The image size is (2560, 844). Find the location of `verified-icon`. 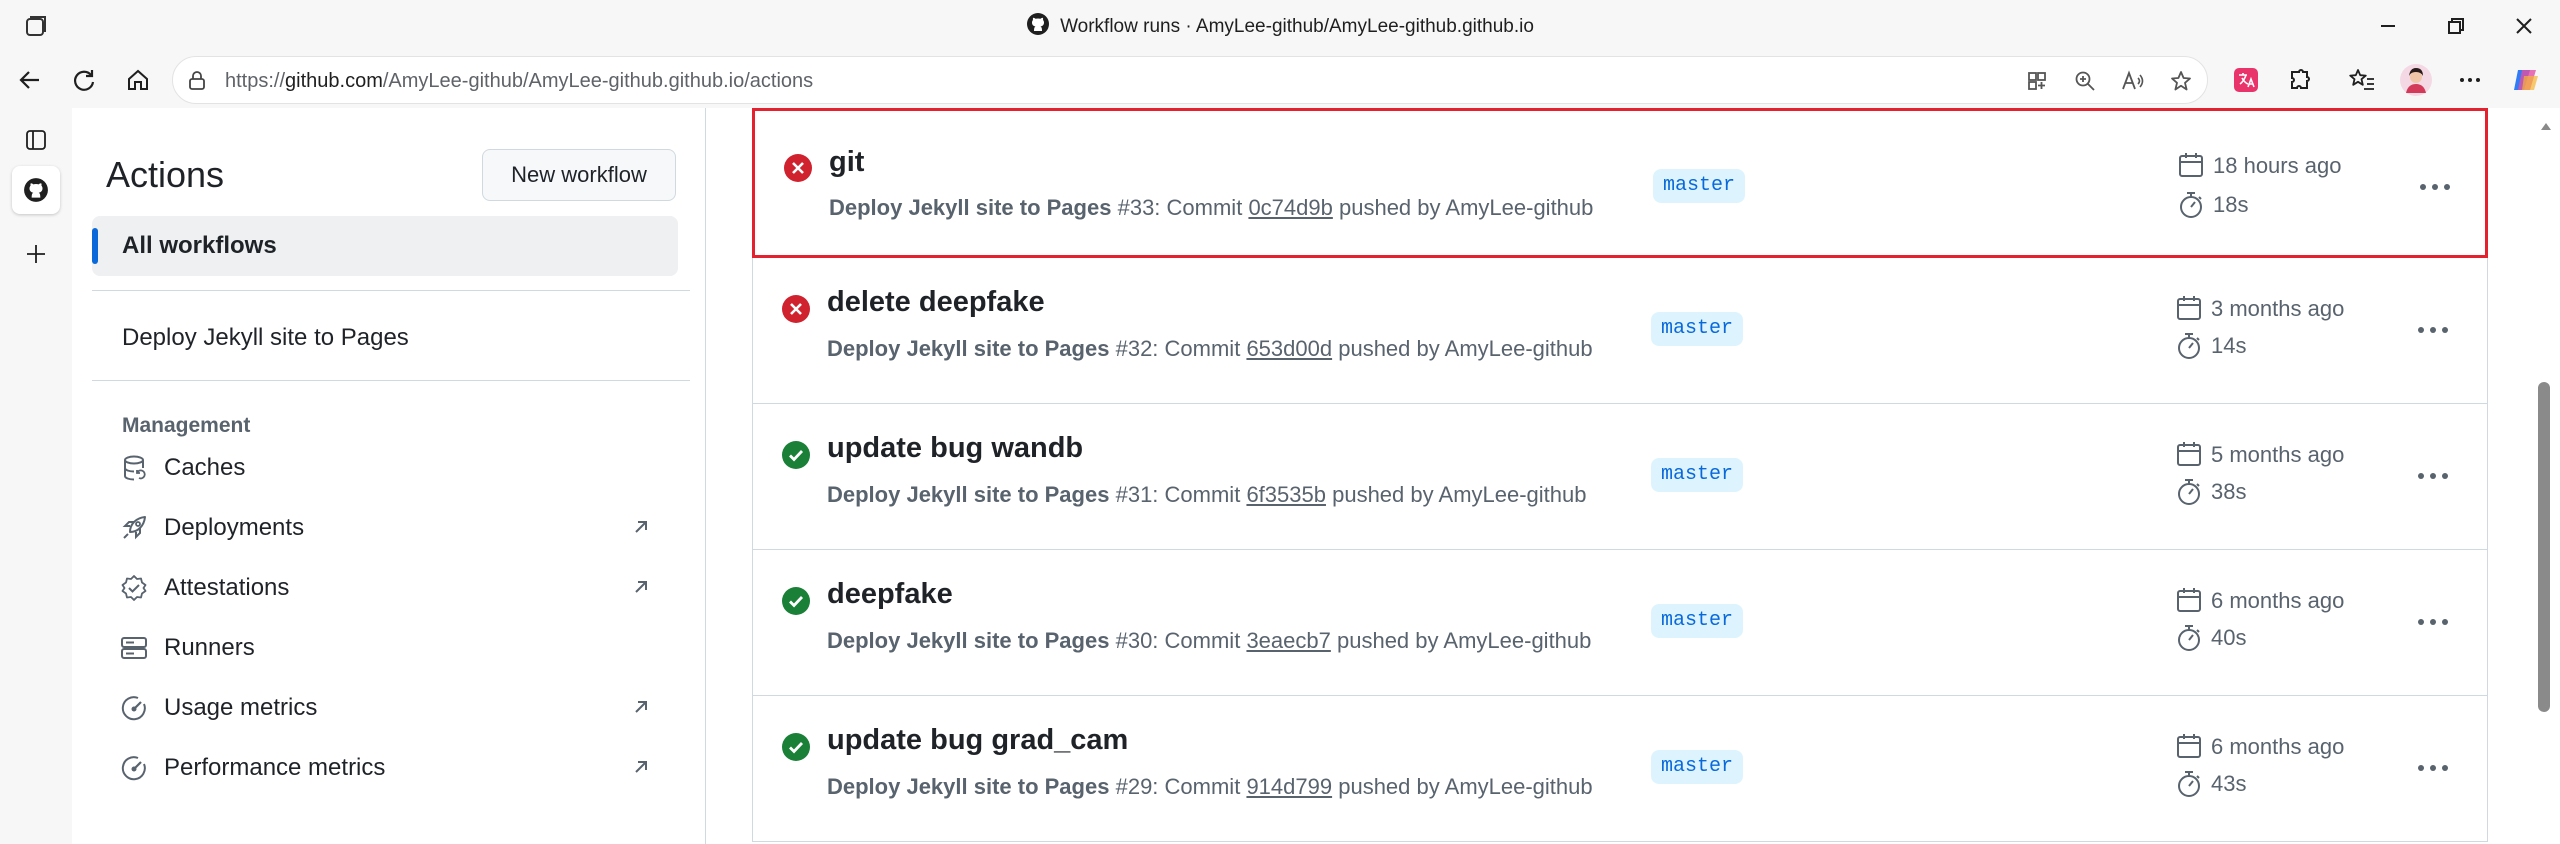

verified-icon is located at coordinates (134, 588).